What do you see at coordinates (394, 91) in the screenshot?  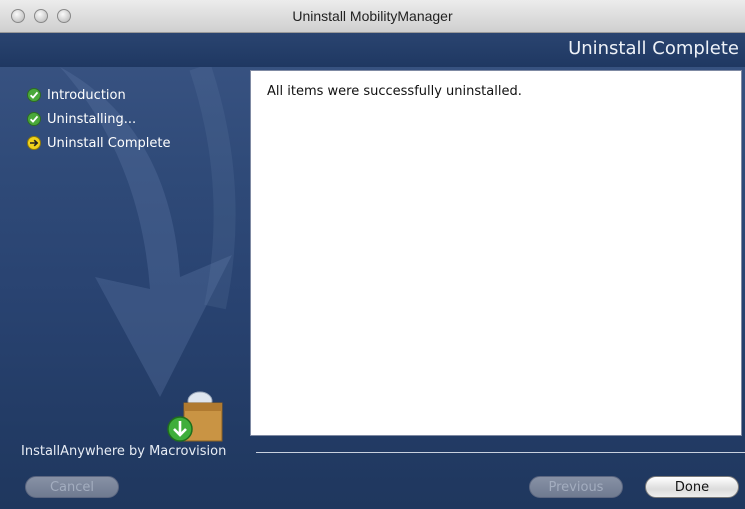 I see `status-message: All items were successfully uninstalled.` at bounding box center [394, 91].